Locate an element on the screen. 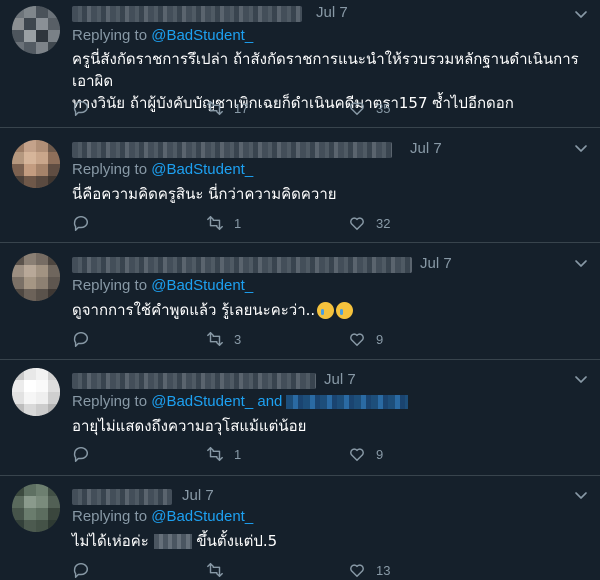  like-count: 32 is located at coordinates (383, 223).